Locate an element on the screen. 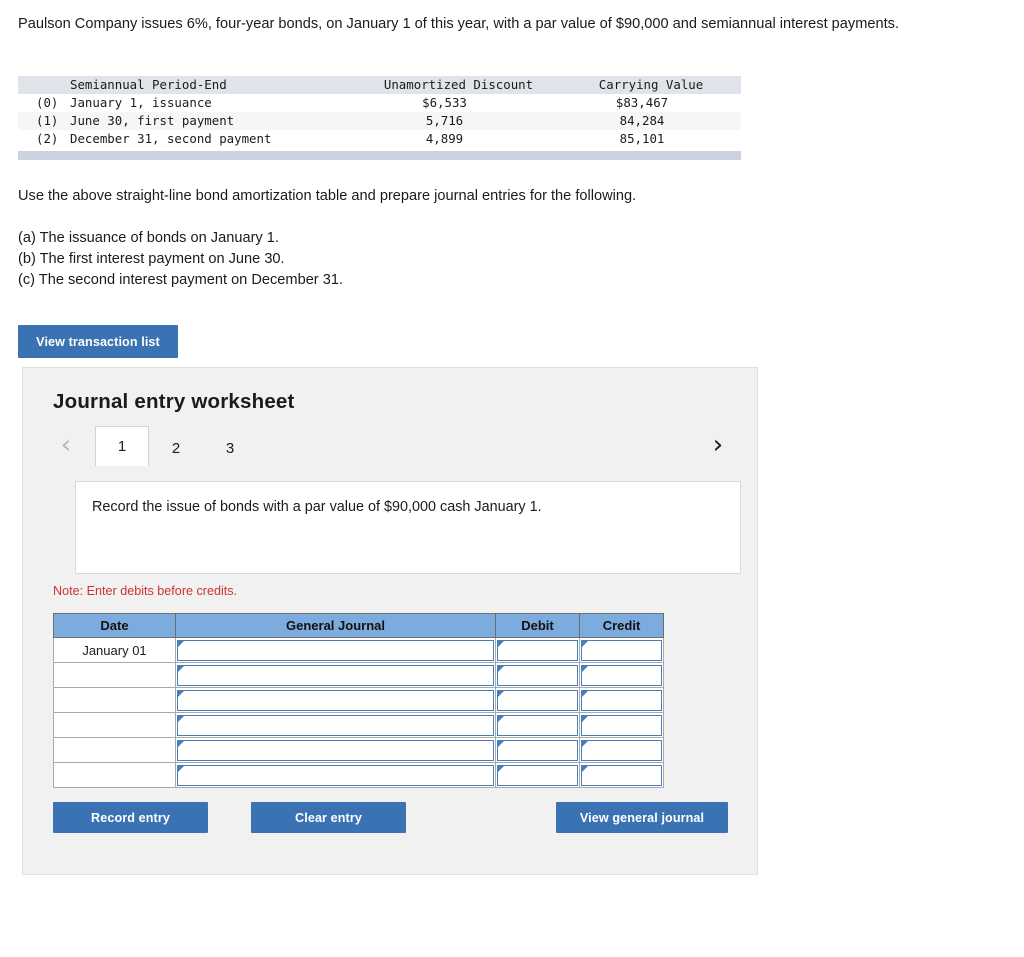 Image resolution: width=1024 pixels, height=957 pixels. journal-header-row: Date General Journal Debit Credit is located at coordinates (358, 625).